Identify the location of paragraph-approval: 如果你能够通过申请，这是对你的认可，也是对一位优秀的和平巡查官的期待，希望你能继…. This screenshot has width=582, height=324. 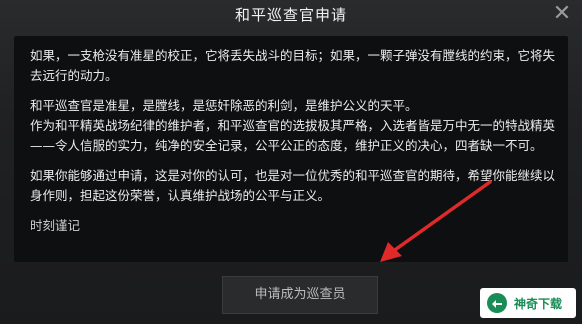
(293, 185).